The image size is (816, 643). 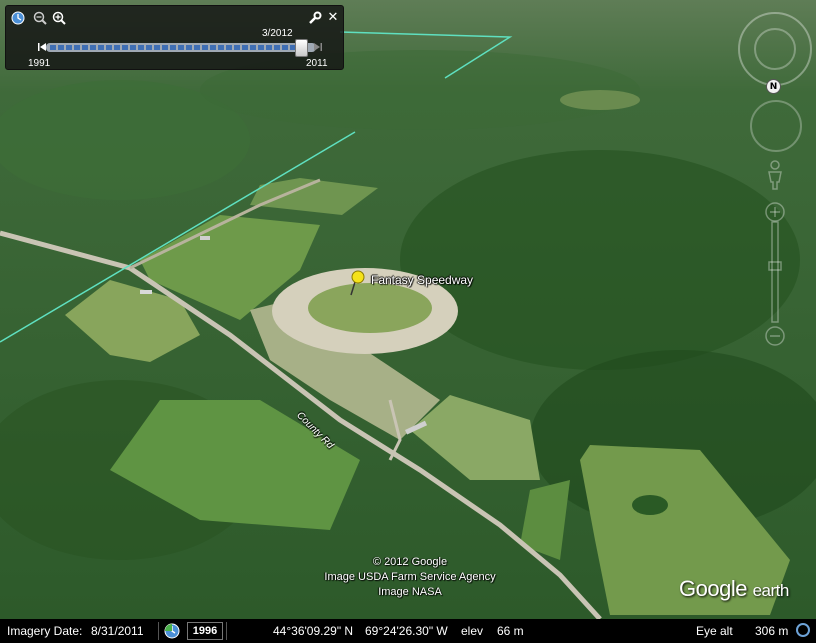 What do you see at coordinates (422, 280) in the screenshot?
I see `placemark-label: Fantasy Speedway` at bounding box center [422, 280].